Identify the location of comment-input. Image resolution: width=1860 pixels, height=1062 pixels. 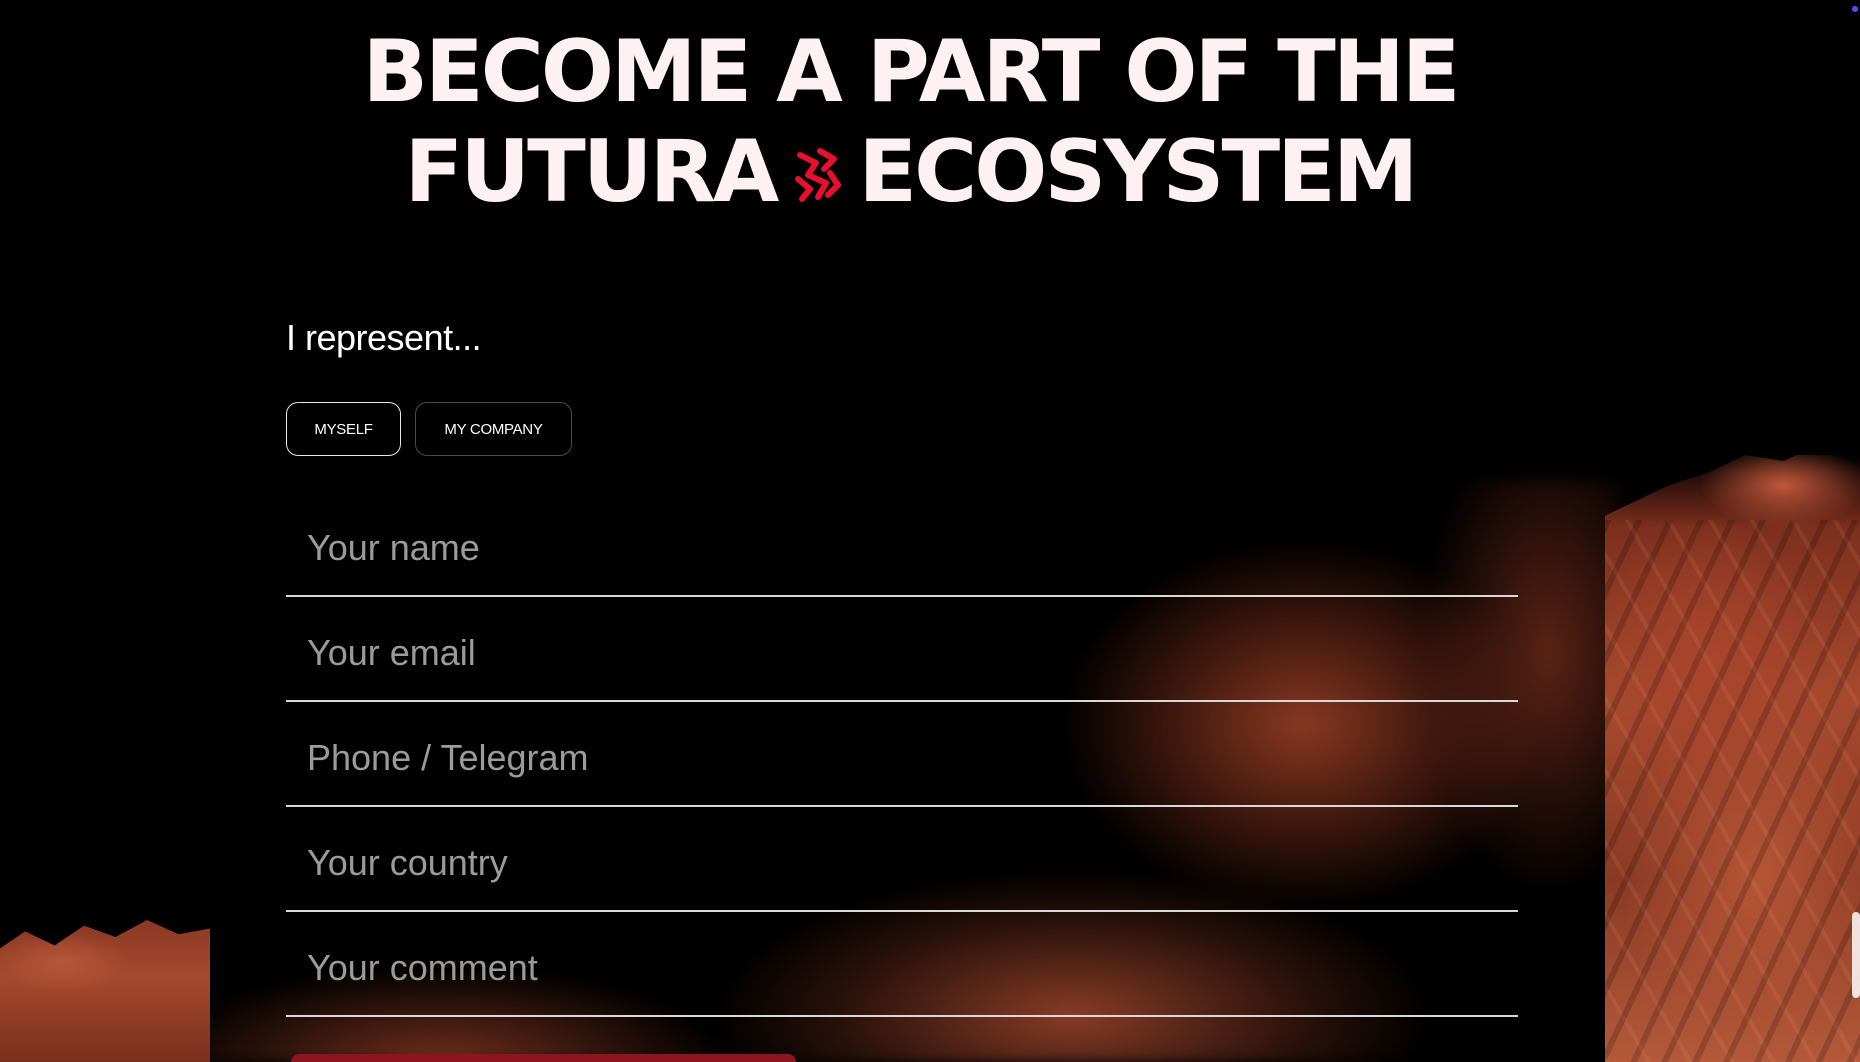
(902, 967).